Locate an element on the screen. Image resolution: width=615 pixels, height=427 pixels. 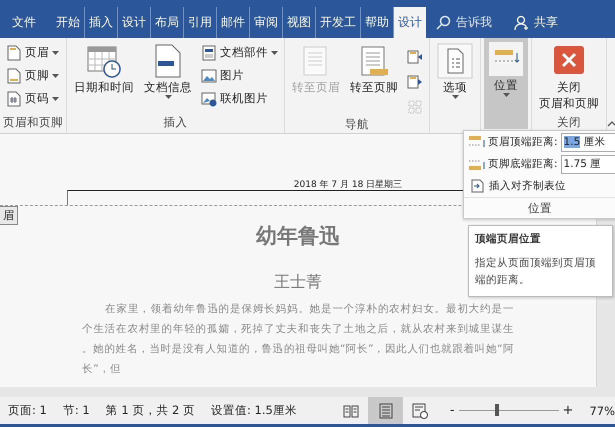
header-tag: 眉 is located at coordinates (9, 215).